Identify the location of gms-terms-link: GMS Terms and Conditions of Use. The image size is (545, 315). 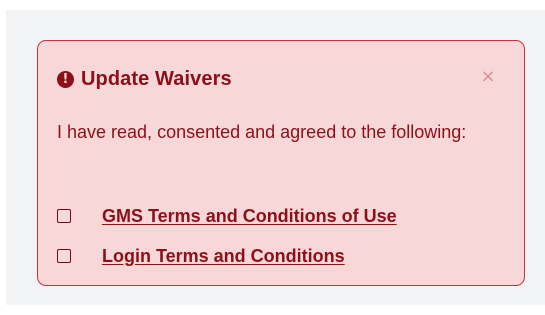
(249, 216).